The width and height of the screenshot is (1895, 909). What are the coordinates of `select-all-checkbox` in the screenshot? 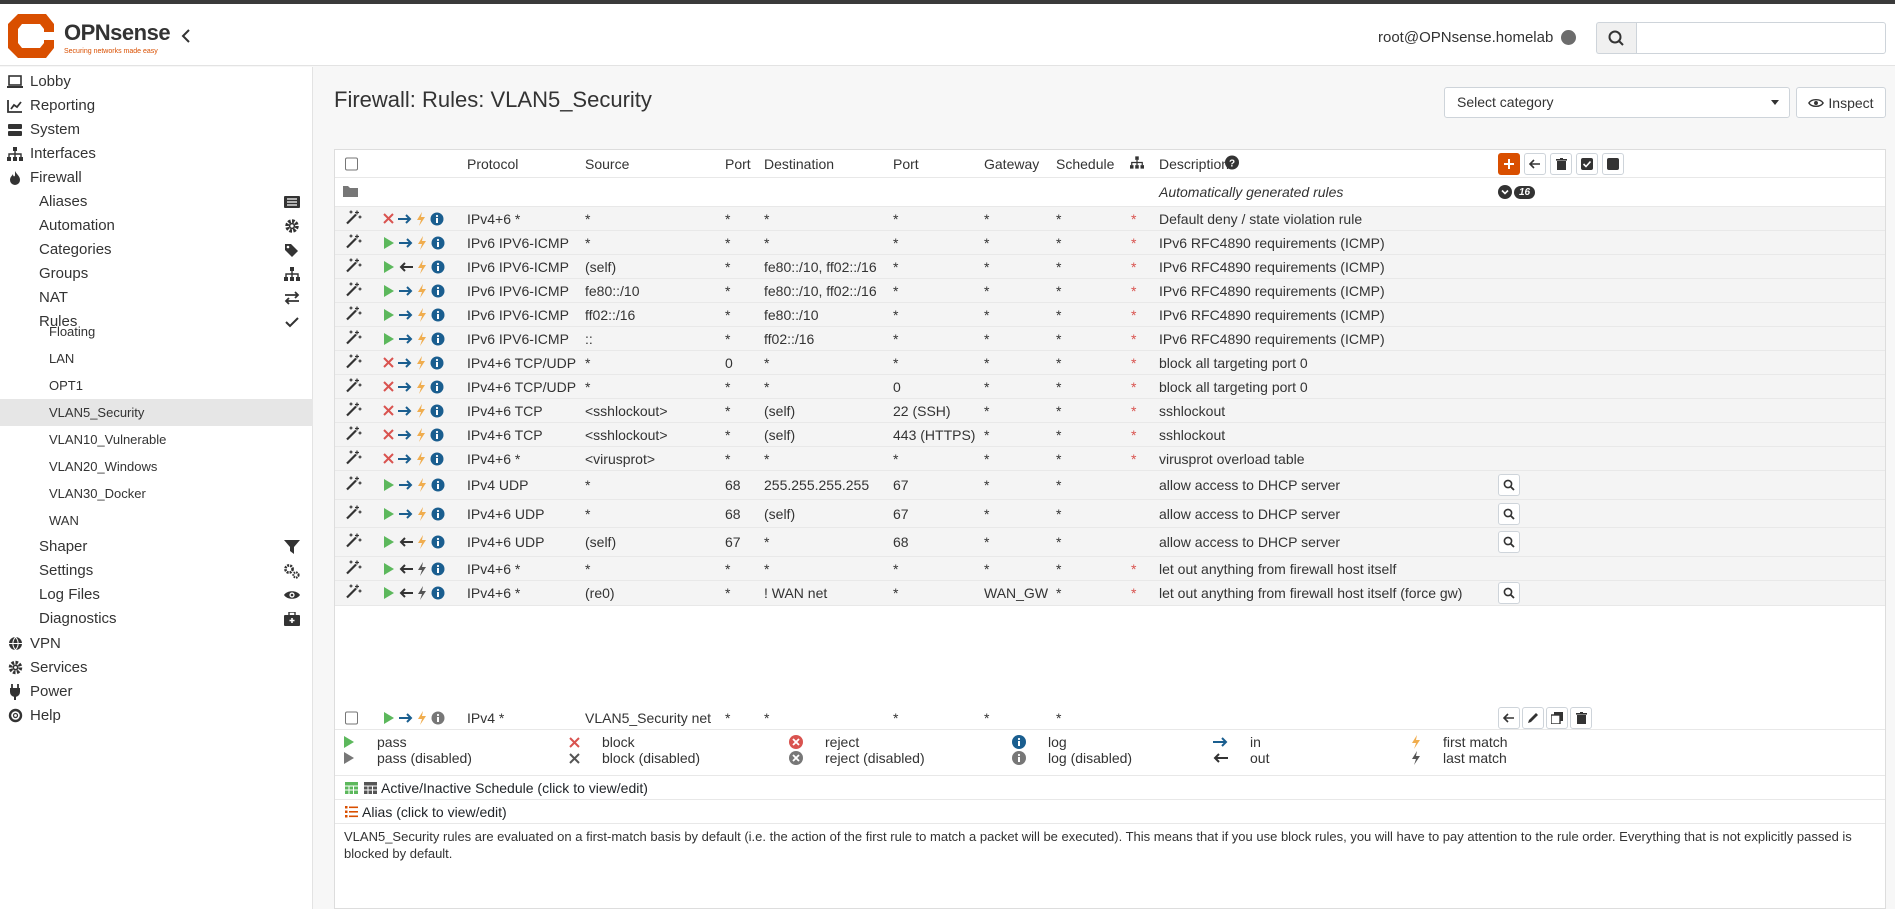 It's located at (351, 163).